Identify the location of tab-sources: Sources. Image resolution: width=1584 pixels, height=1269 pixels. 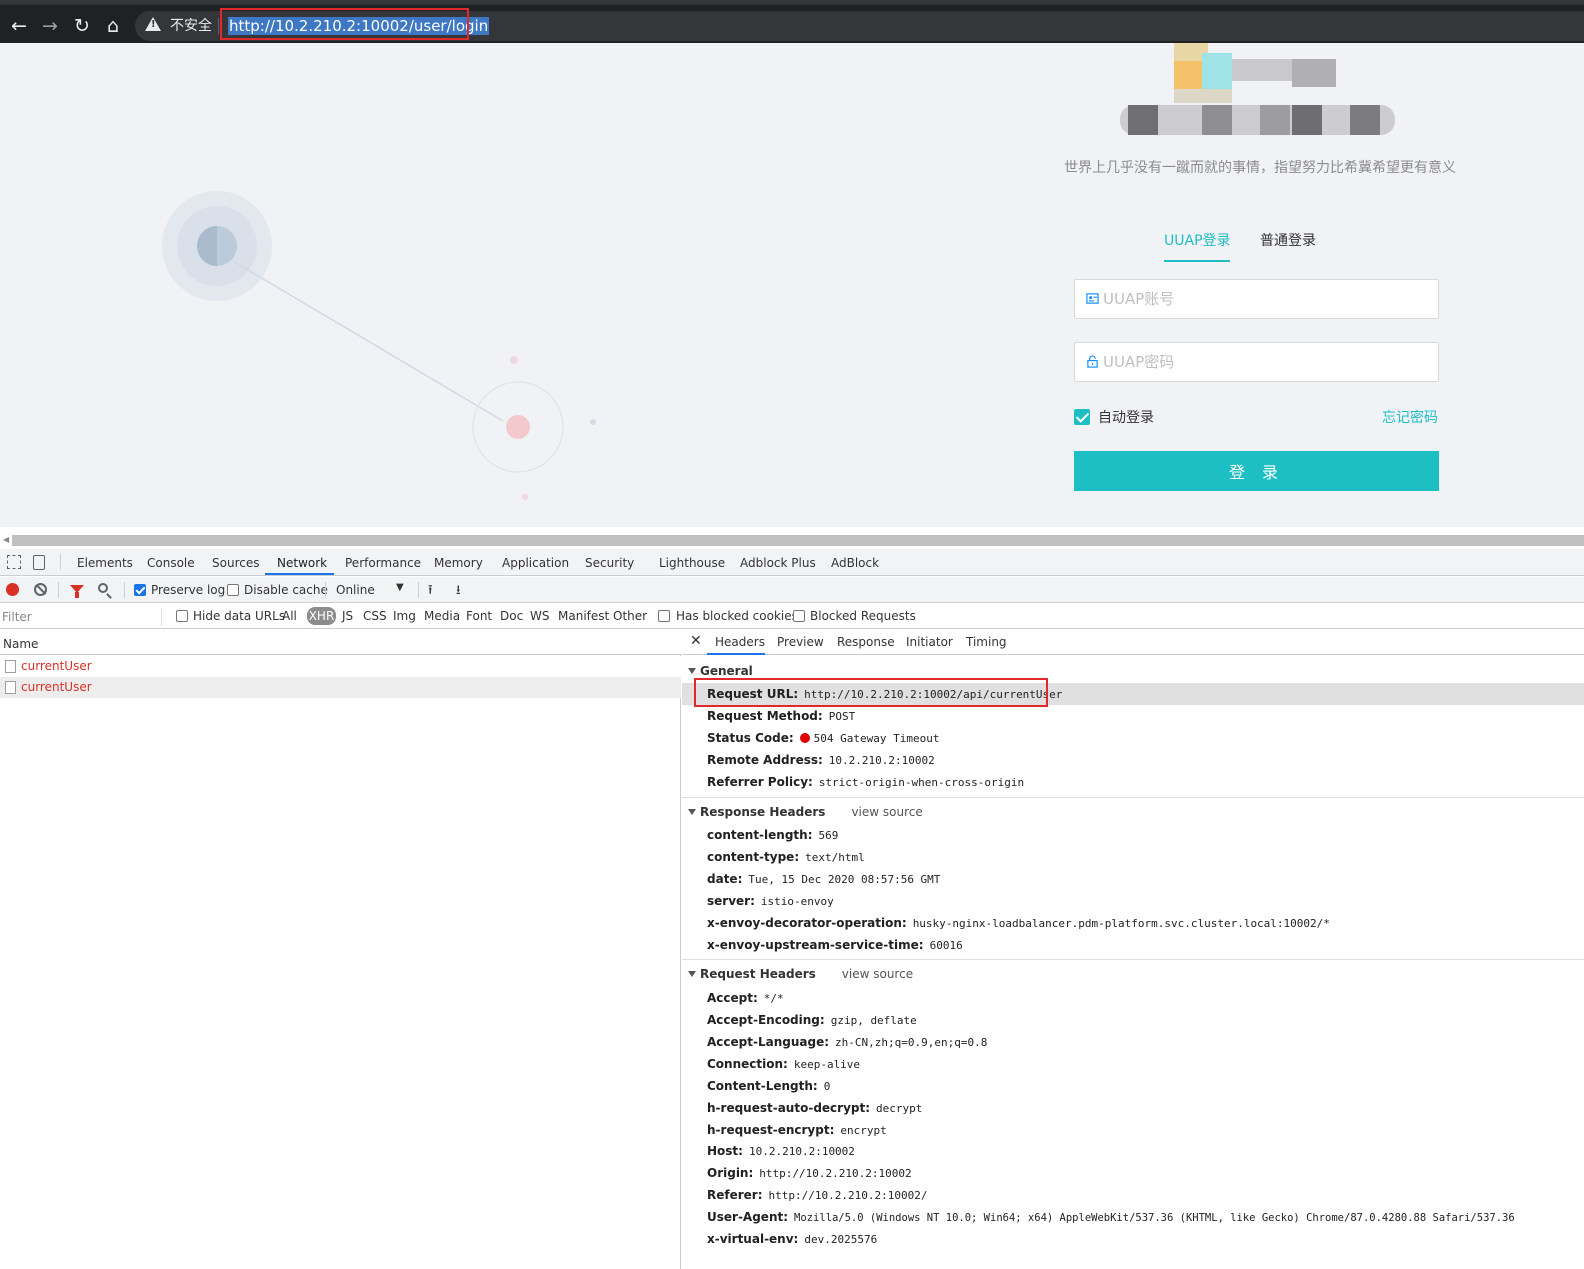
(235, 563).